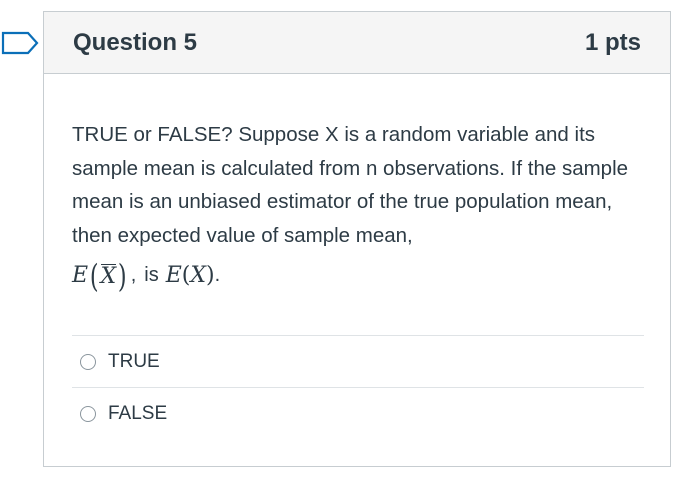 This screenshot has height=499, width=700. Describe the element at coordinates (80, 276) in the screenshot. I see `expected-symbol: E` at that location.